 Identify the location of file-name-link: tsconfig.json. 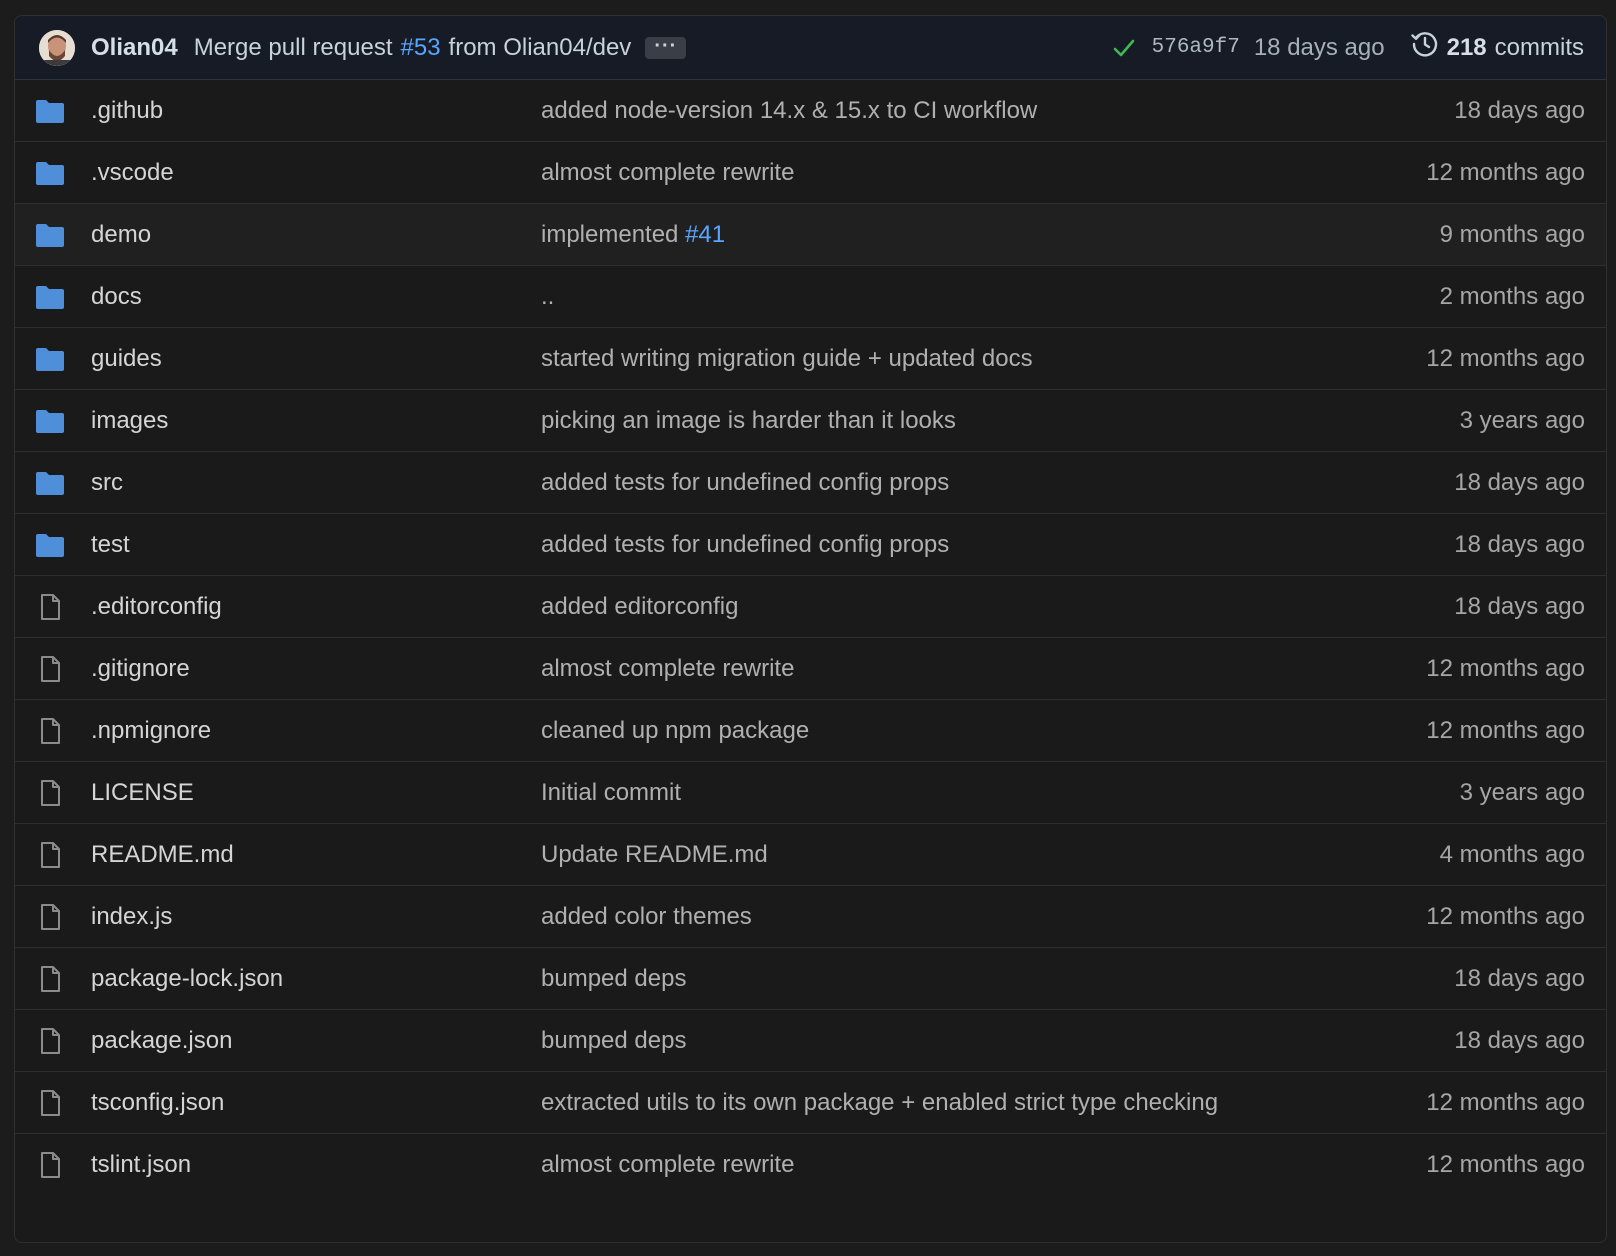
(316, 1103).